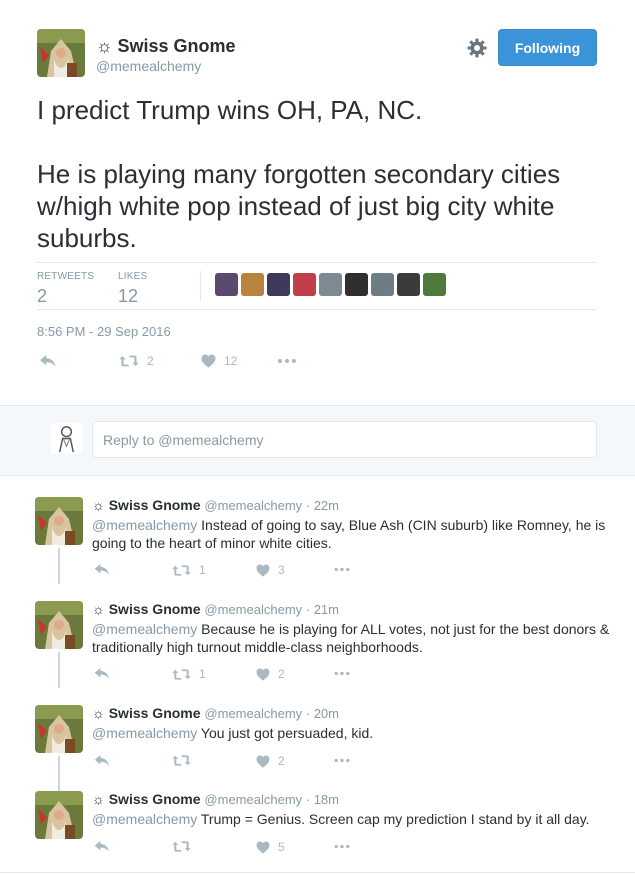 This screenshot has height=878, width=635. What do you see at coordinates (200, 286) in the screenshot?
I see `stats-divider` at bounding box center [200, 286].